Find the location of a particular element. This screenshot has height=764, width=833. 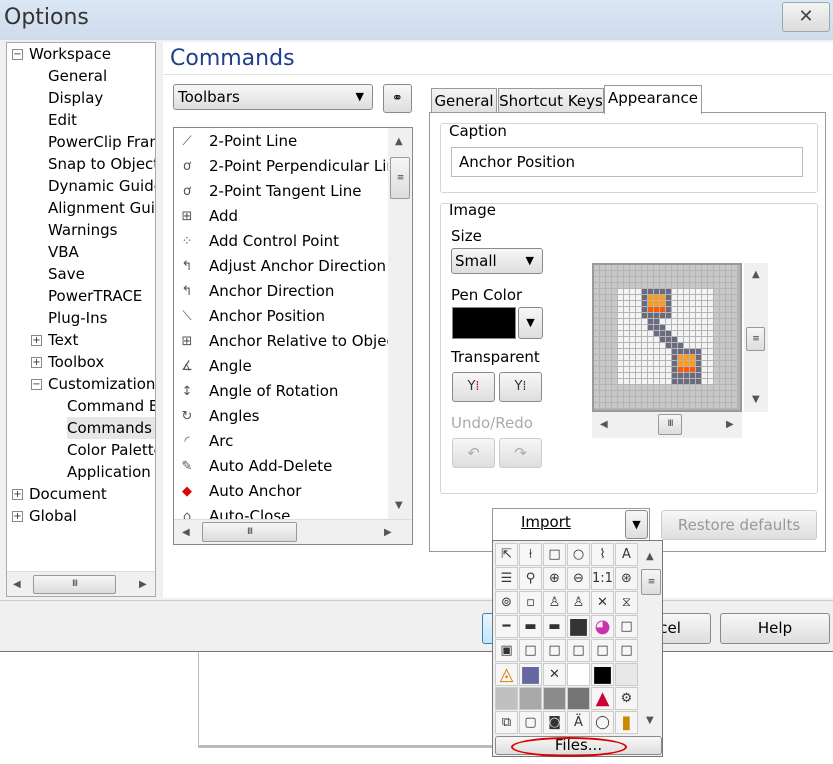

command-item: ◜ Arc is located at coordinates (281, 441).